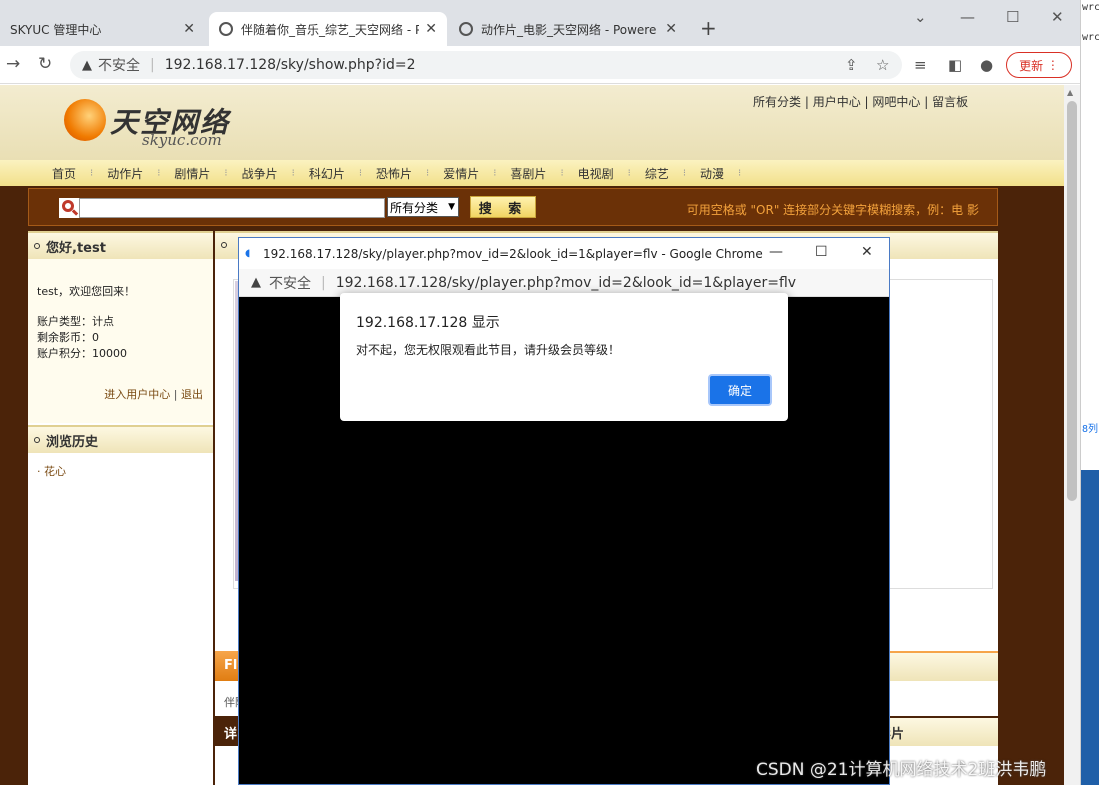  I want to click on media-icon: ≡, so click(920, 65).